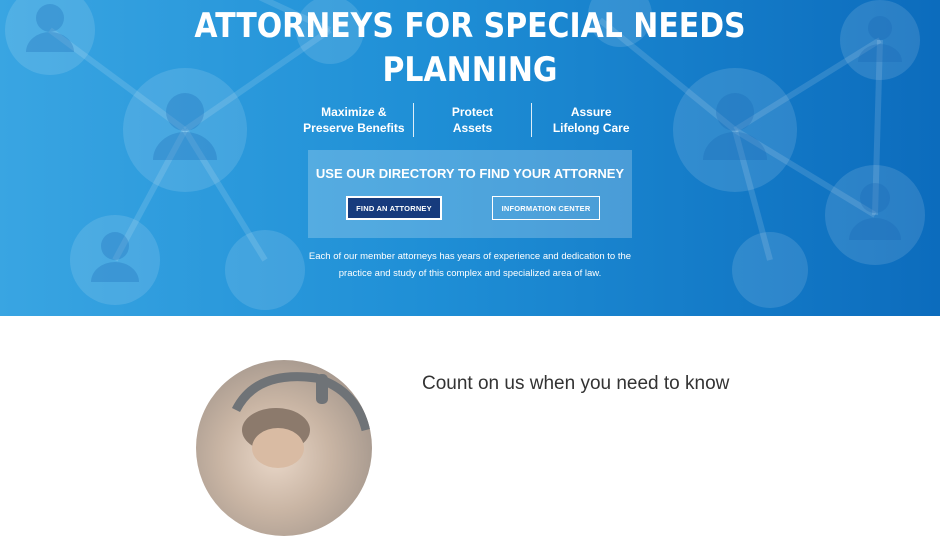 This screenshot has height=536, width=940. What do you see at coordinates (472, 112) in the screenshot?
I see `pillar-line: Protect` at bounding box center [472, 112].